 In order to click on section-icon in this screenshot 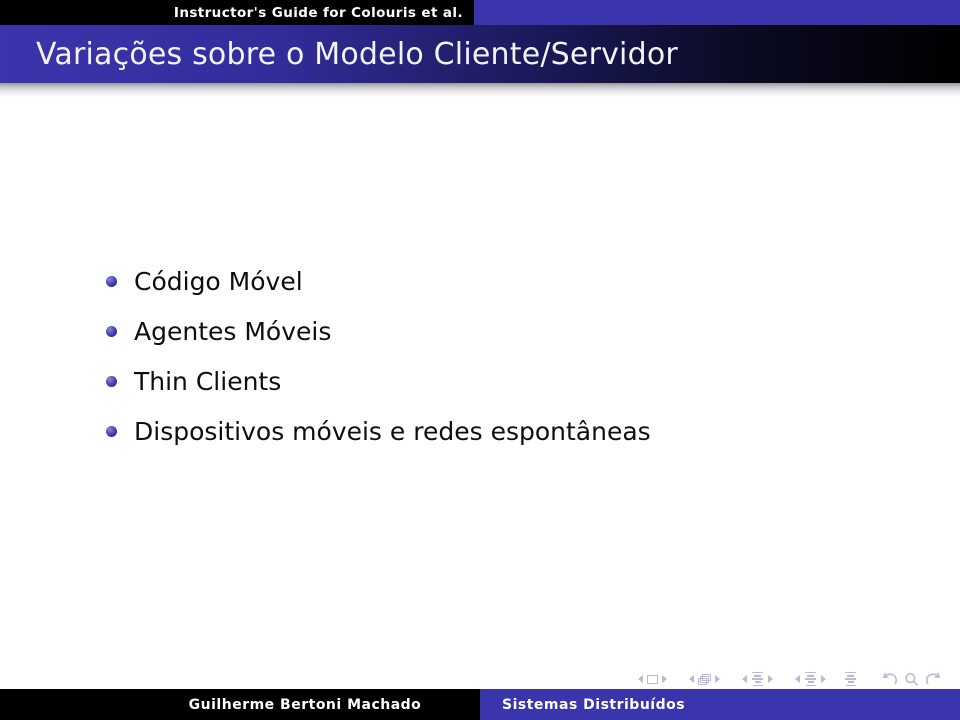, I will do `click(810, 679)`.